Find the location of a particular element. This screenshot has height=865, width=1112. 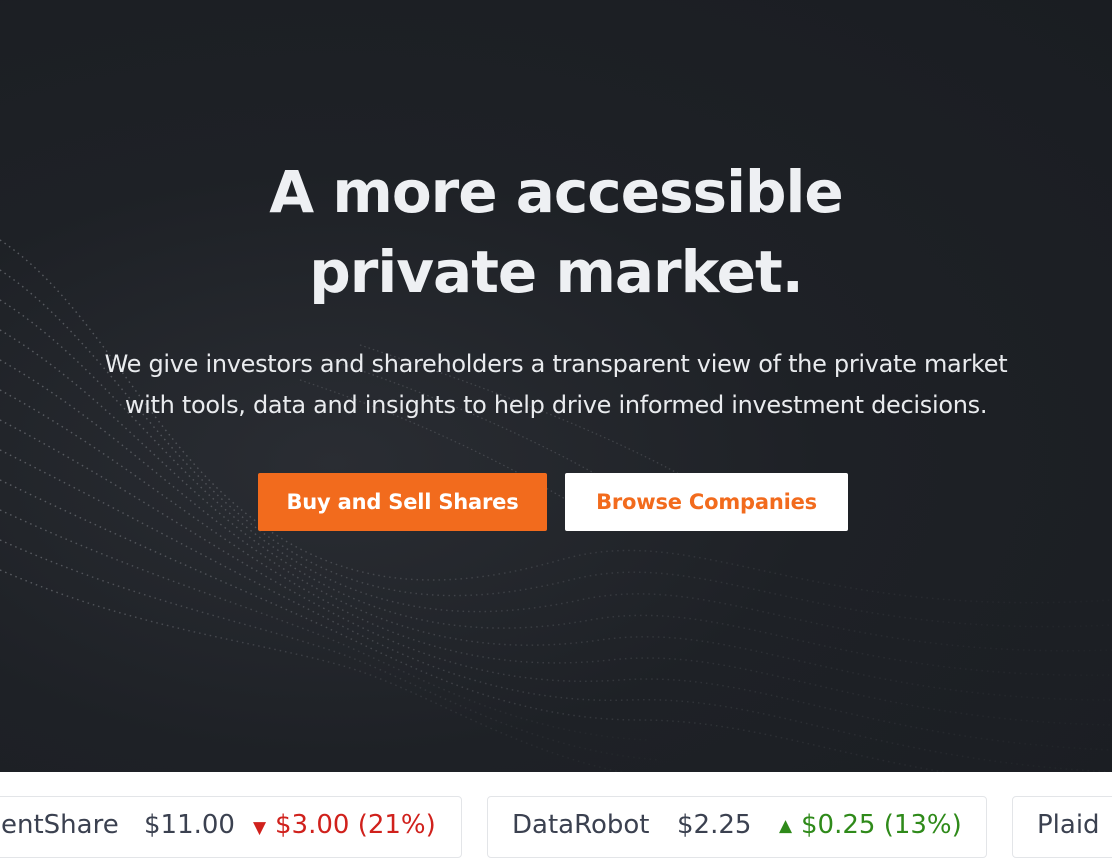

ticker-company-name: DataRobot is located at coordinates (581, 825).